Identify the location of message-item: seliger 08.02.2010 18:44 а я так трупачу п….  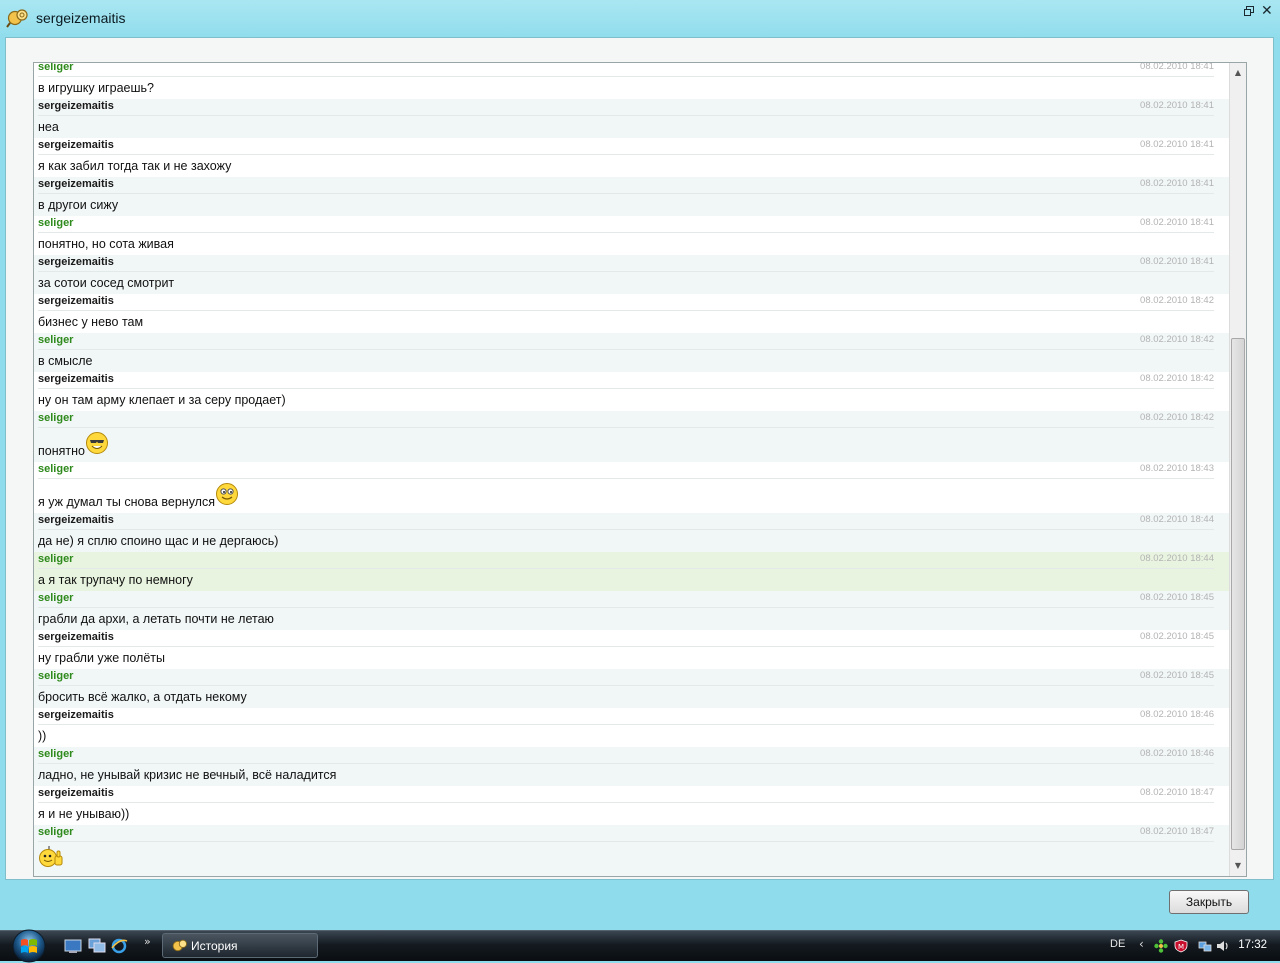
(632, 571).